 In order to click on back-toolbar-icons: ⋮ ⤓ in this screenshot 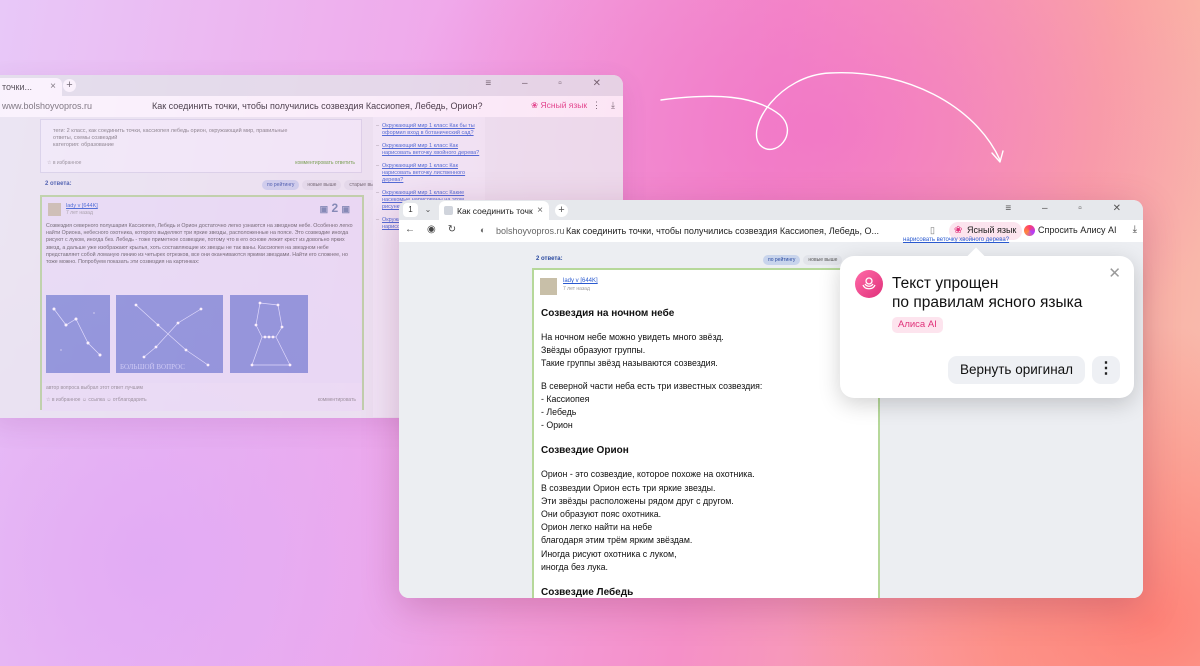, I will do `click(603, 105)`.